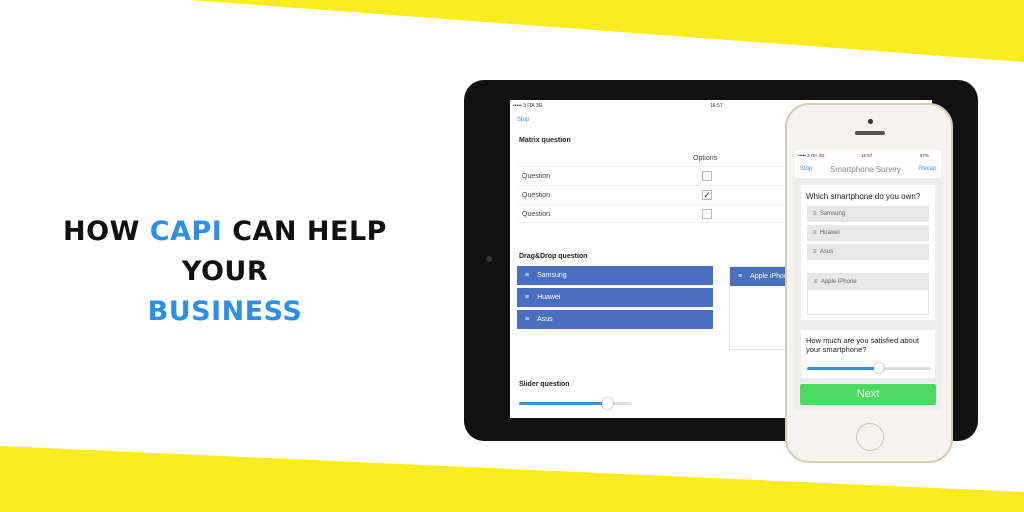 The image size is (1024, 512). Describe the element at coordinates (870, 437) in the screenshot. I see `home-button` at that location.